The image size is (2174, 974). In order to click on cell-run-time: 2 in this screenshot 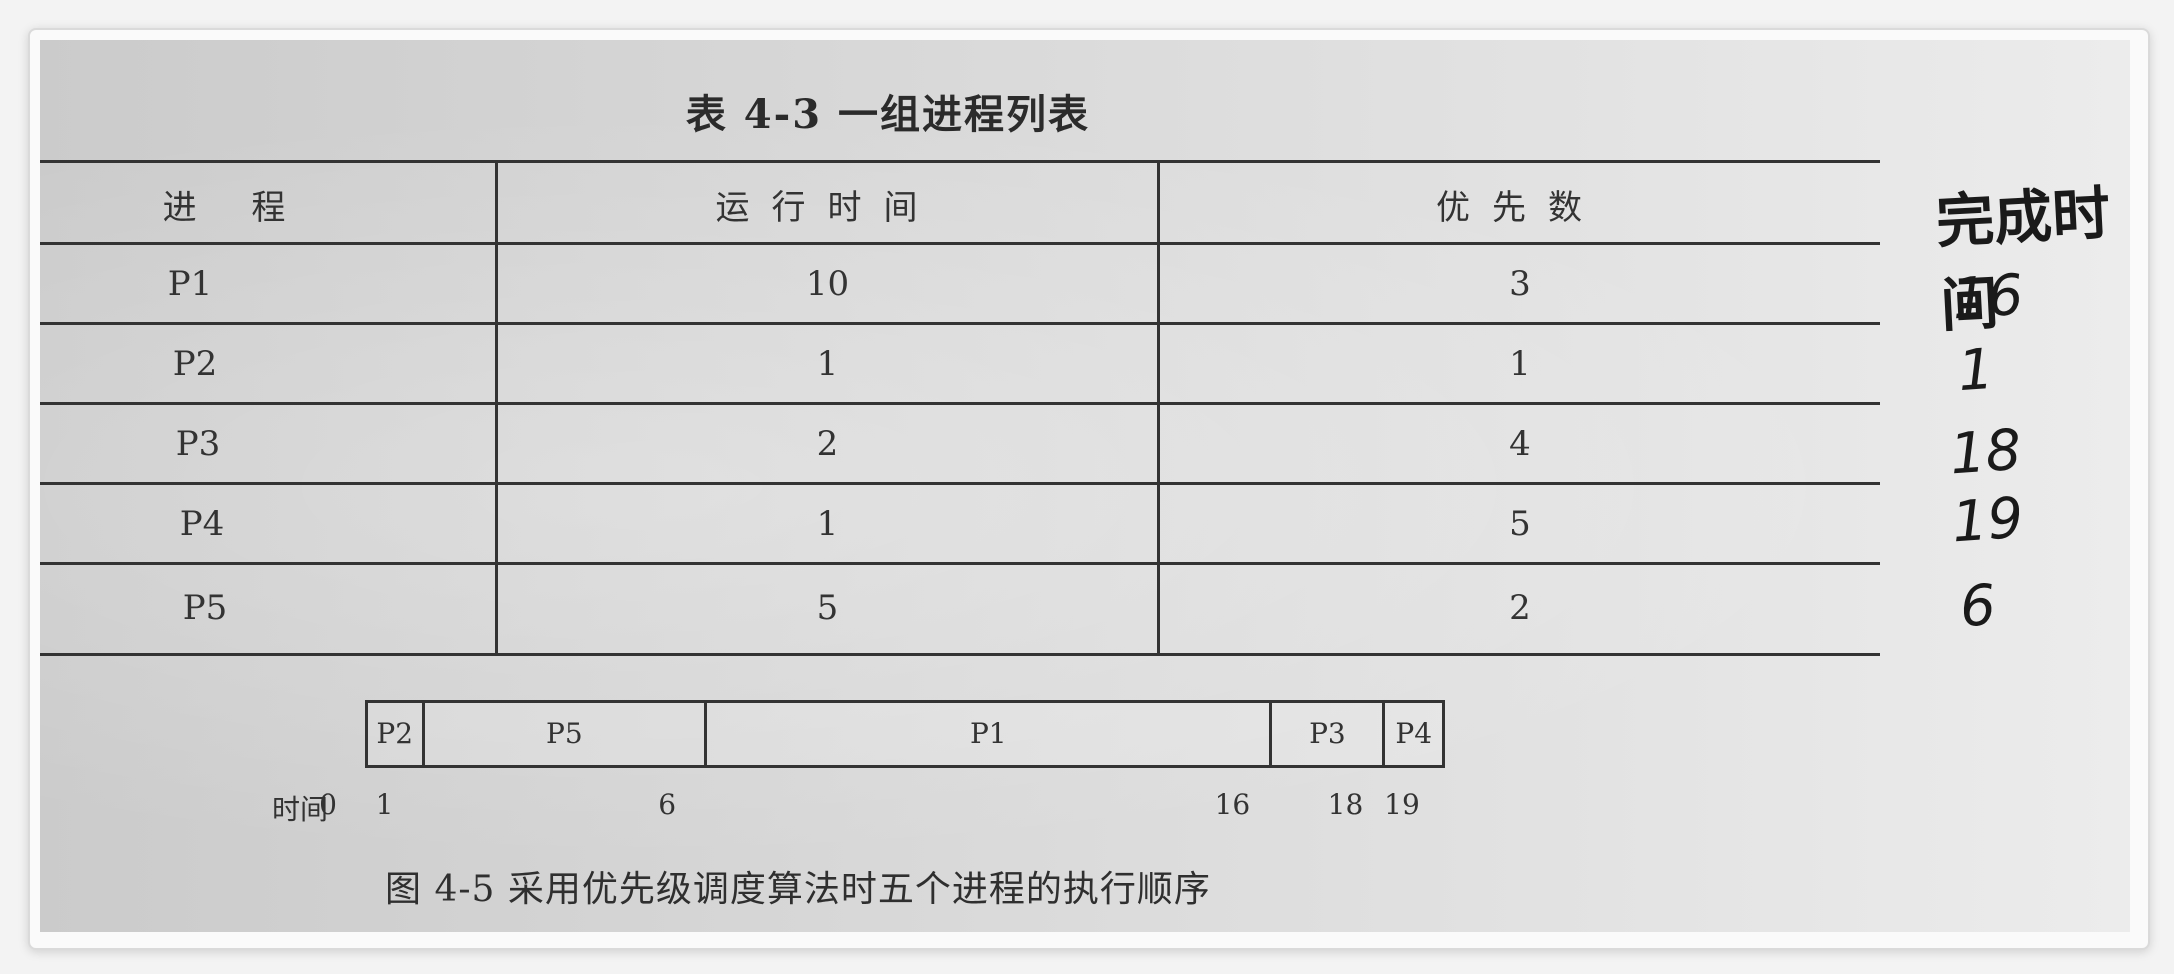, I will do `click(827, 444)`.